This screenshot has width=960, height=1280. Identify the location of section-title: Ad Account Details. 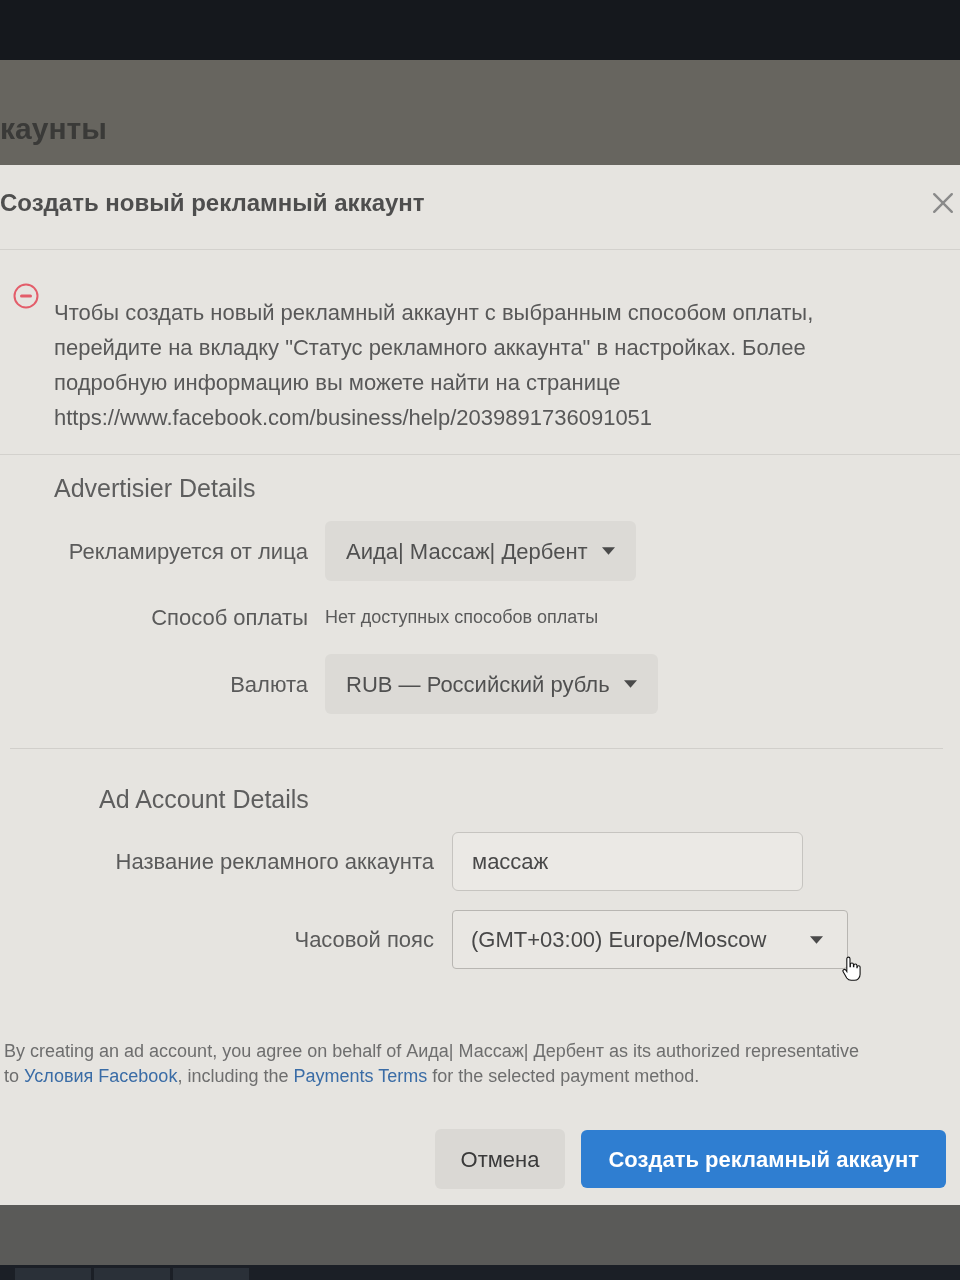
(204, 799).